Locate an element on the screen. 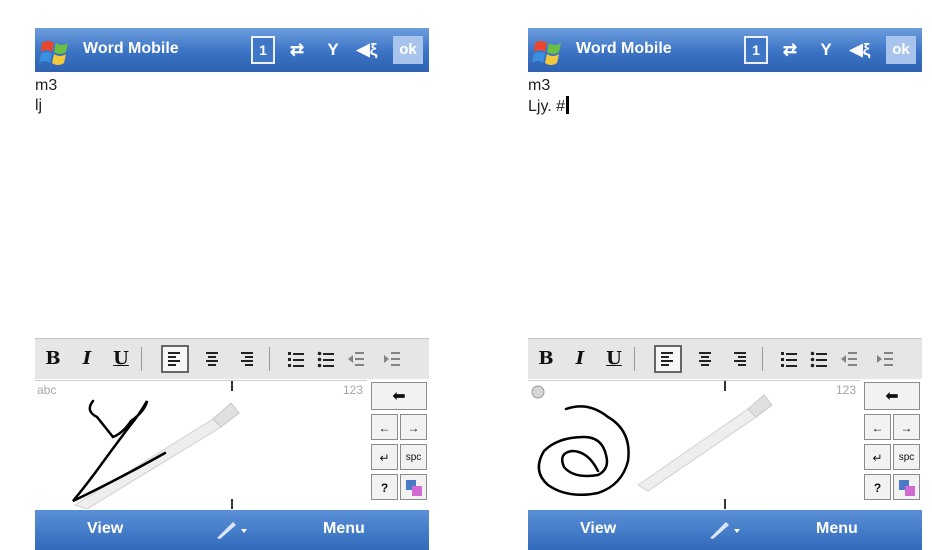  doc-line: lj is located at coordinates (39, 105).